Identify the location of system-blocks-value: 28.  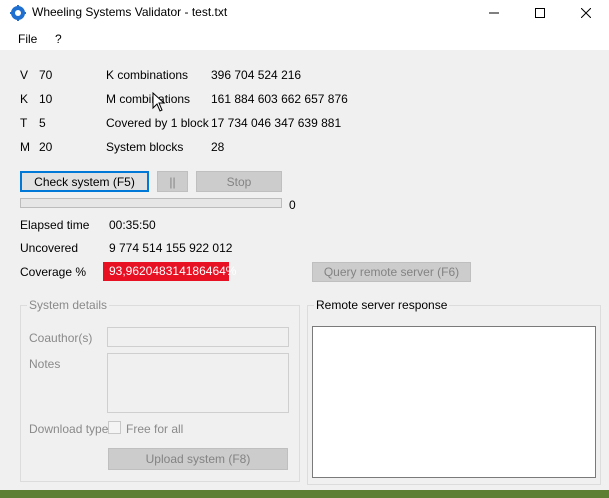
(218, 147).